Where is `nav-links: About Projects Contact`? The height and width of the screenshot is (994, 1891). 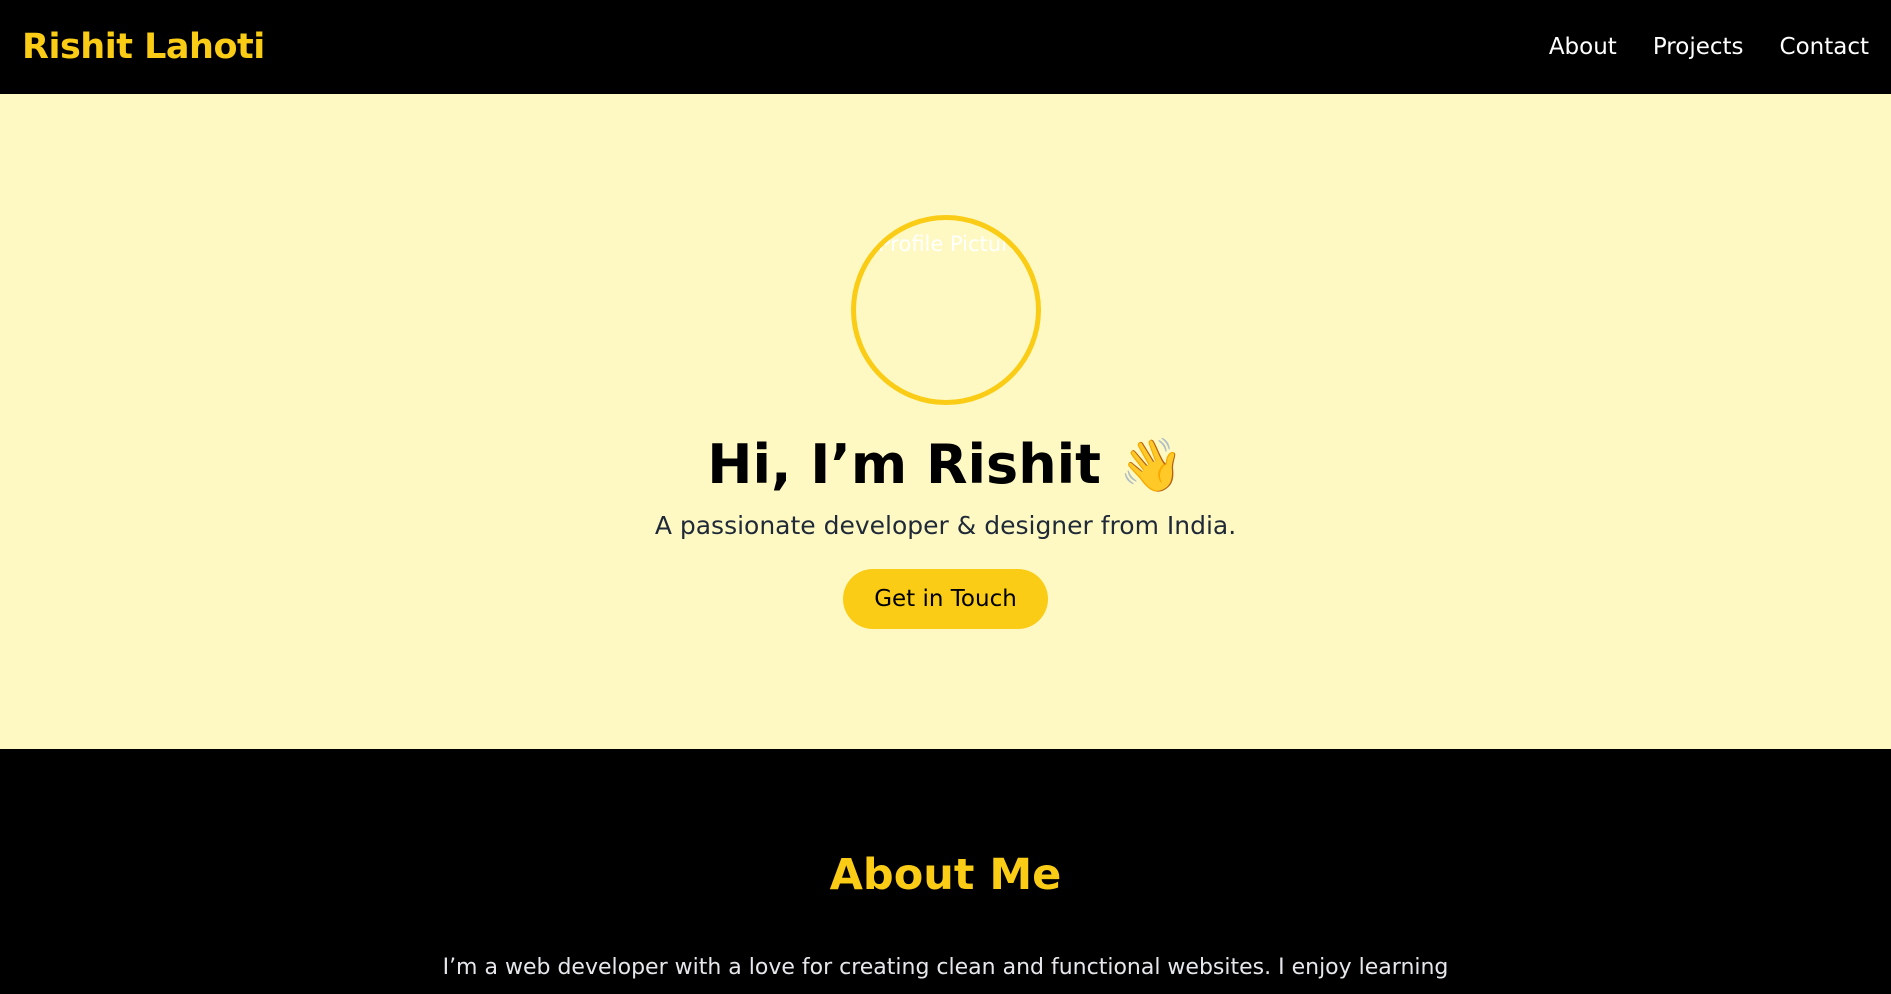
nav-links: About Projects Contact is located at coordinates (1709, 47).